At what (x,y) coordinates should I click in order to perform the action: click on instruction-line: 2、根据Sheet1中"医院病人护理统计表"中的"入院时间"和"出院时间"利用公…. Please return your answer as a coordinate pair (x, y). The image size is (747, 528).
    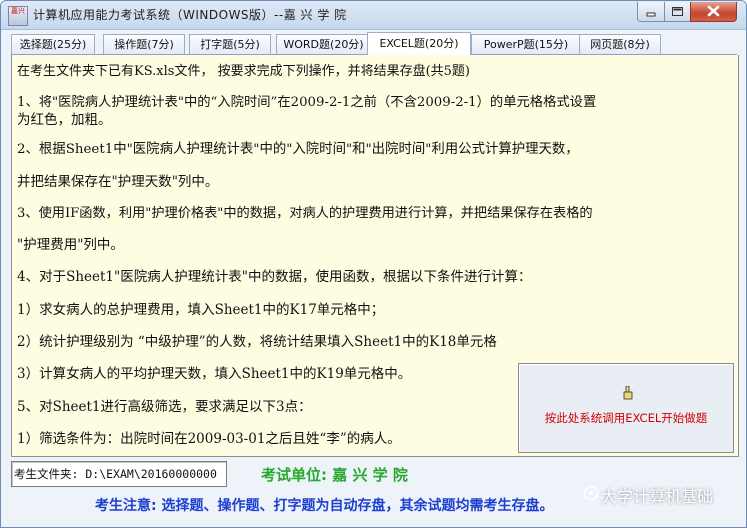
    Looking at the image, I should click on (298, 149).